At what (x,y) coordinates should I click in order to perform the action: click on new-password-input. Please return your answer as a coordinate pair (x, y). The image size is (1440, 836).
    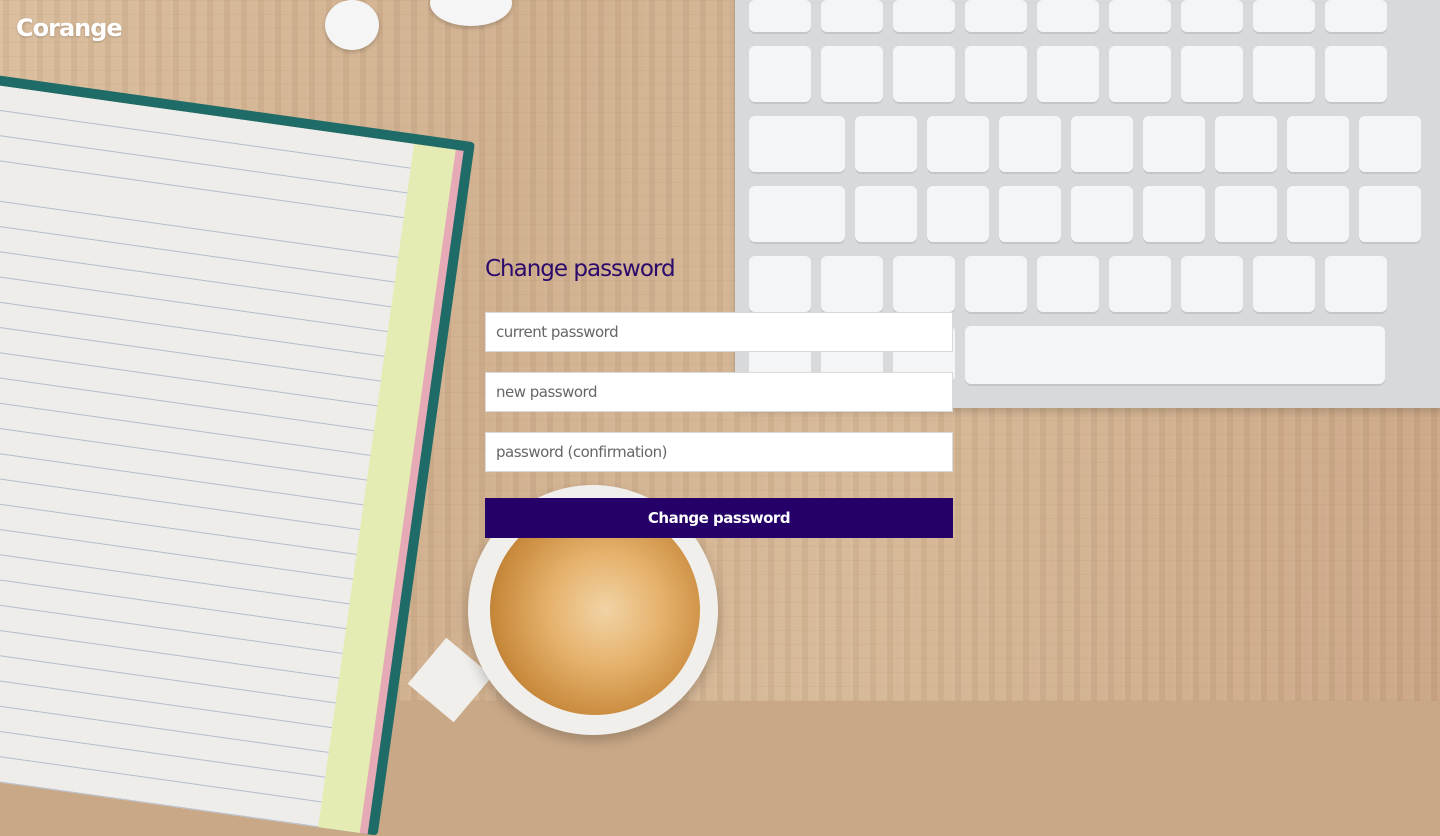
    Looking at the image, I should click on (719, 392).